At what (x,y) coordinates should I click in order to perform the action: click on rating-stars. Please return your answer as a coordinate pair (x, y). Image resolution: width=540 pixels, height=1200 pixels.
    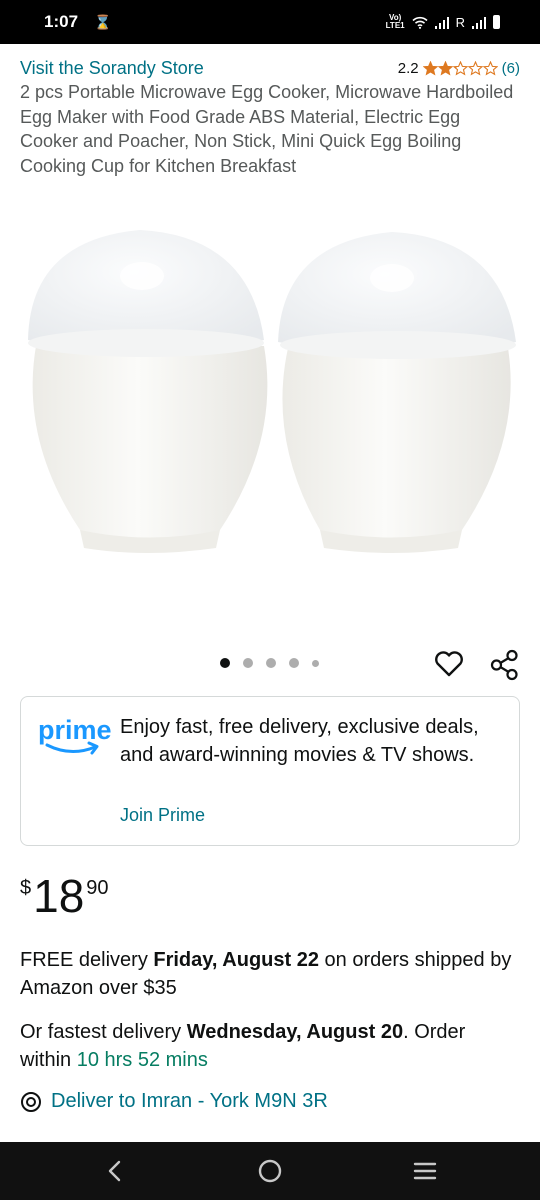
    Looking at the image, I should click on (460, 68).